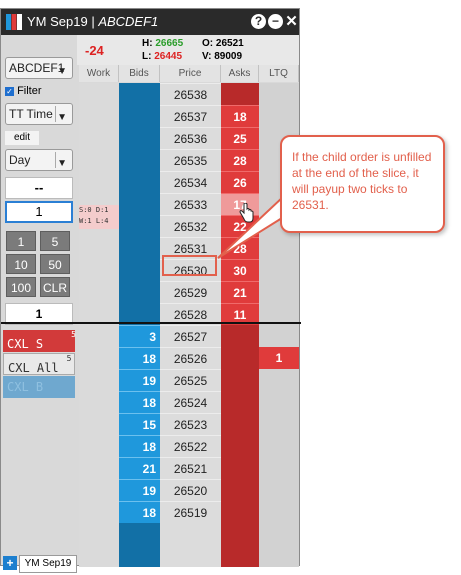 The height and width of the screenshot is (575, 461). What do you see at coordinates (139, 73) in the screenshot?
I see `column-header-bids: Bids` at bounding box center [139, 73].